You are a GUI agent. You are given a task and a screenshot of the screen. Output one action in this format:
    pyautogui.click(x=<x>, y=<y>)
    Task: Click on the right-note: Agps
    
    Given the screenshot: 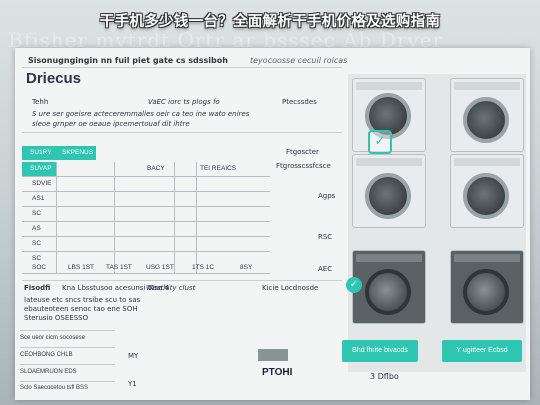 What is the action you would take?
    pyautogui.click(x=327, y=196)
    